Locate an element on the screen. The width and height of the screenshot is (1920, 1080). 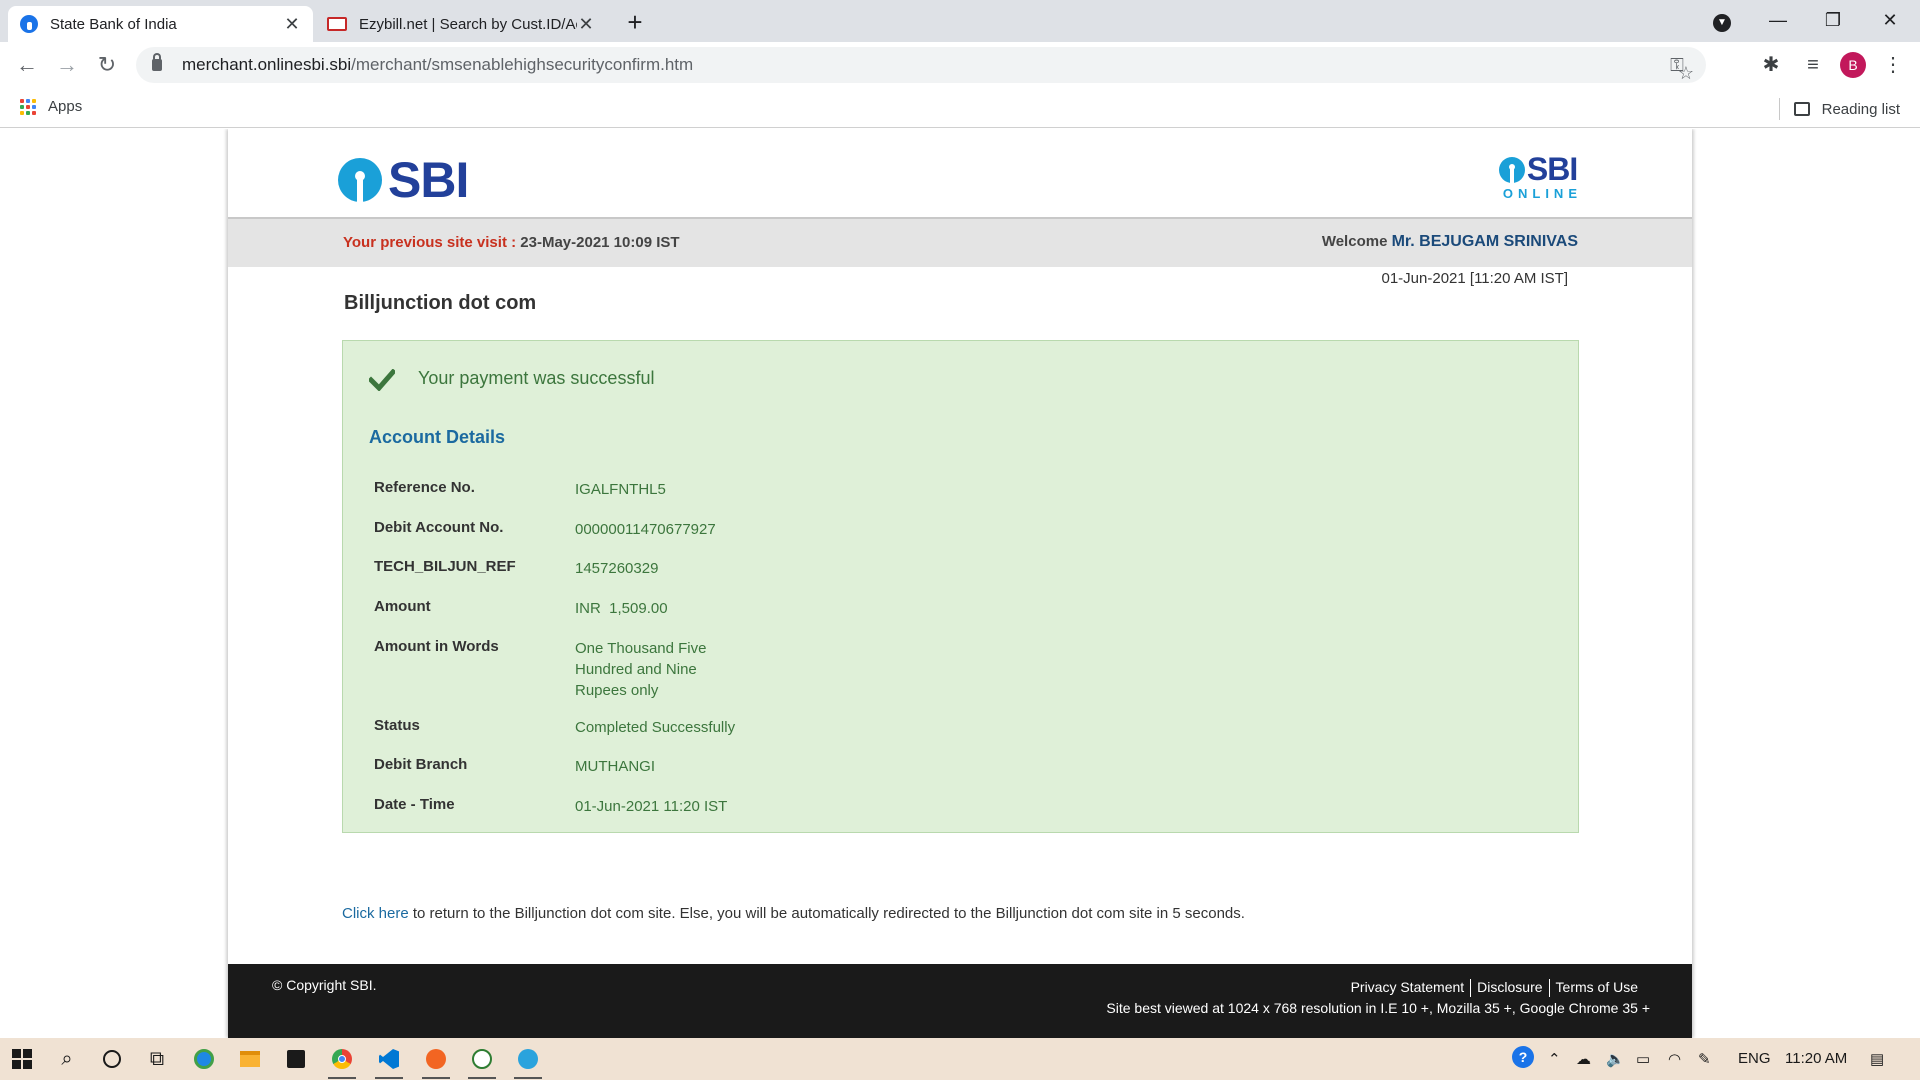
sbi-online-logo: SBI ONLINE is located at coordinates (1540, 176).